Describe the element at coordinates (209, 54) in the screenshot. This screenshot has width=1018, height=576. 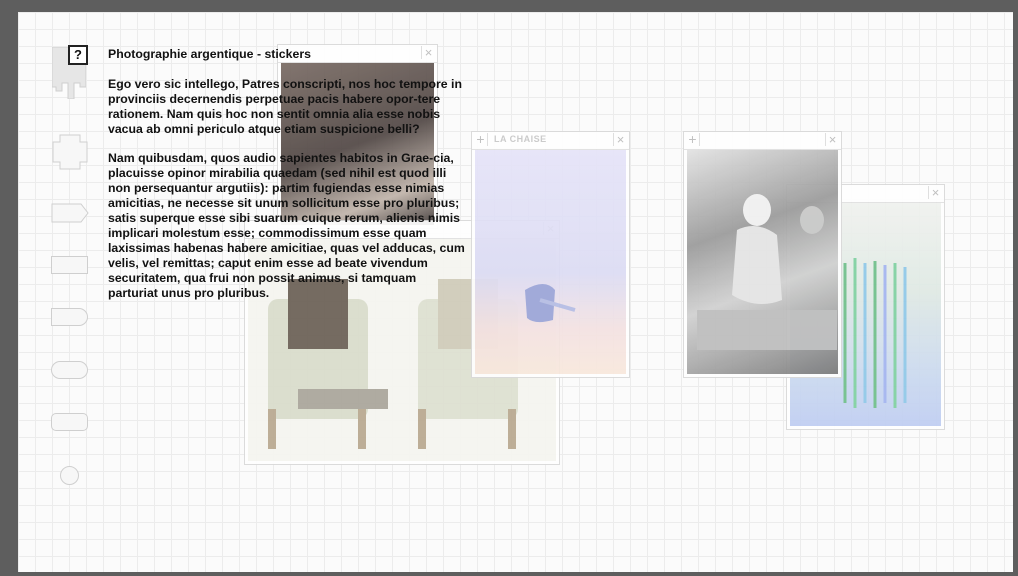
I see `article-title: Photographie argentique - stickers` at that location.